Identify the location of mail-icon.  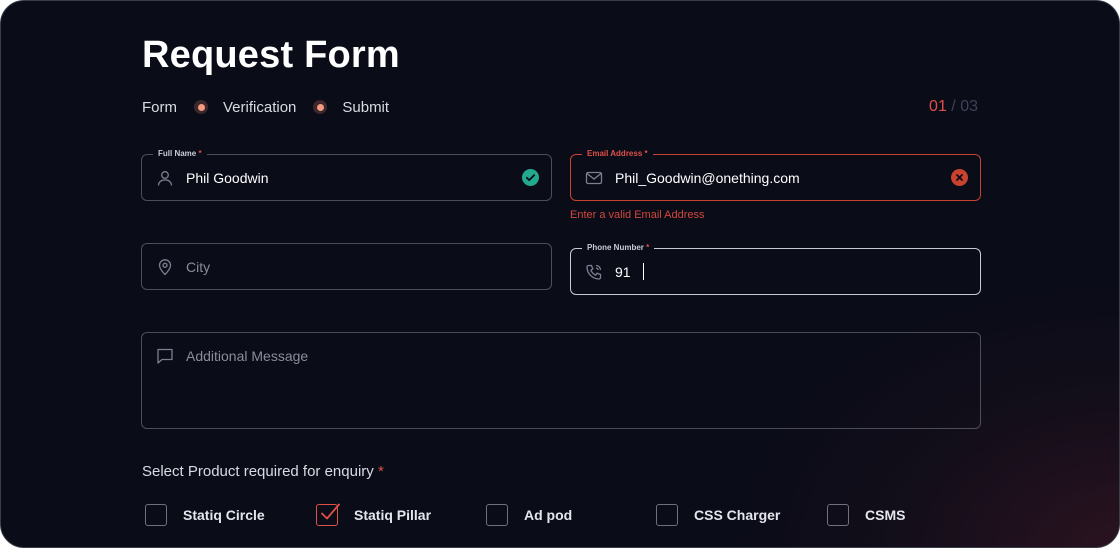
(594, 178).